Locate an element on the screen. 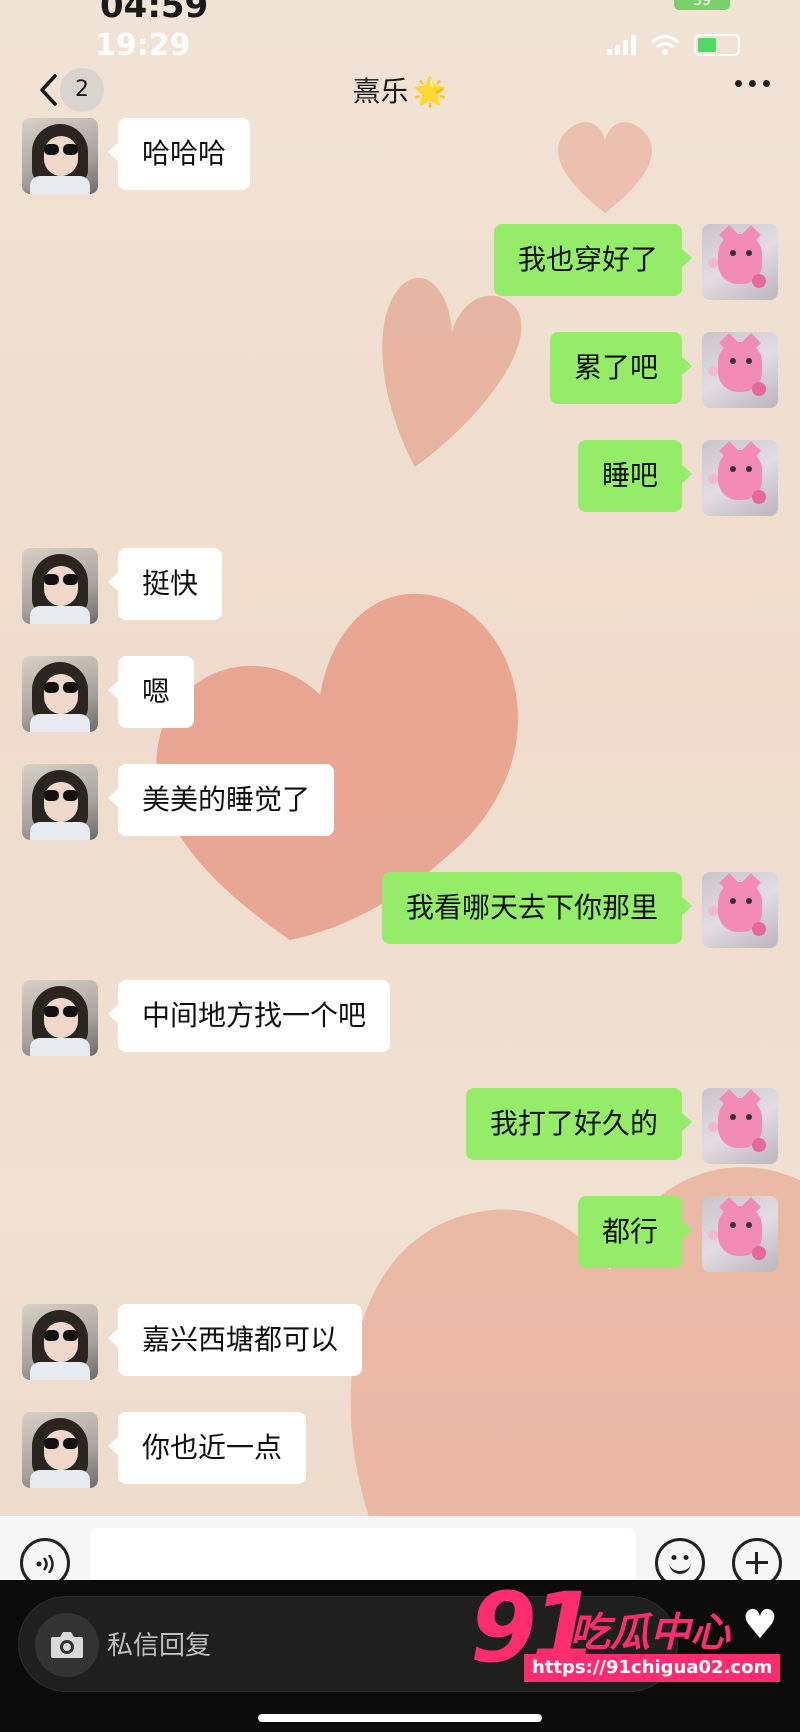  message-received: 哈哈哈 is located at coordinates (136, 156).